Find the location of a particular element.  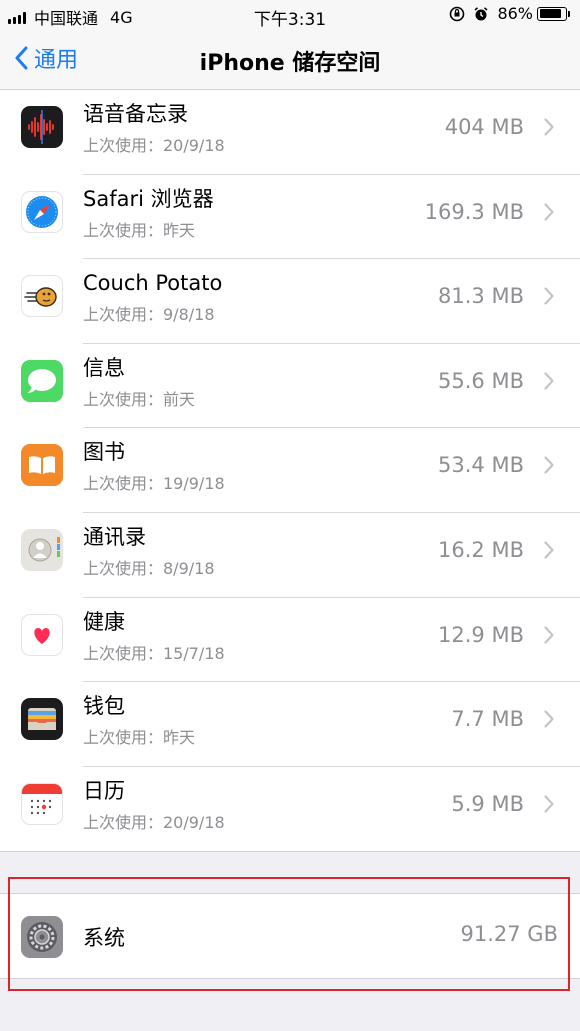

system-name: 系统 is located at coordinates (104, 938).